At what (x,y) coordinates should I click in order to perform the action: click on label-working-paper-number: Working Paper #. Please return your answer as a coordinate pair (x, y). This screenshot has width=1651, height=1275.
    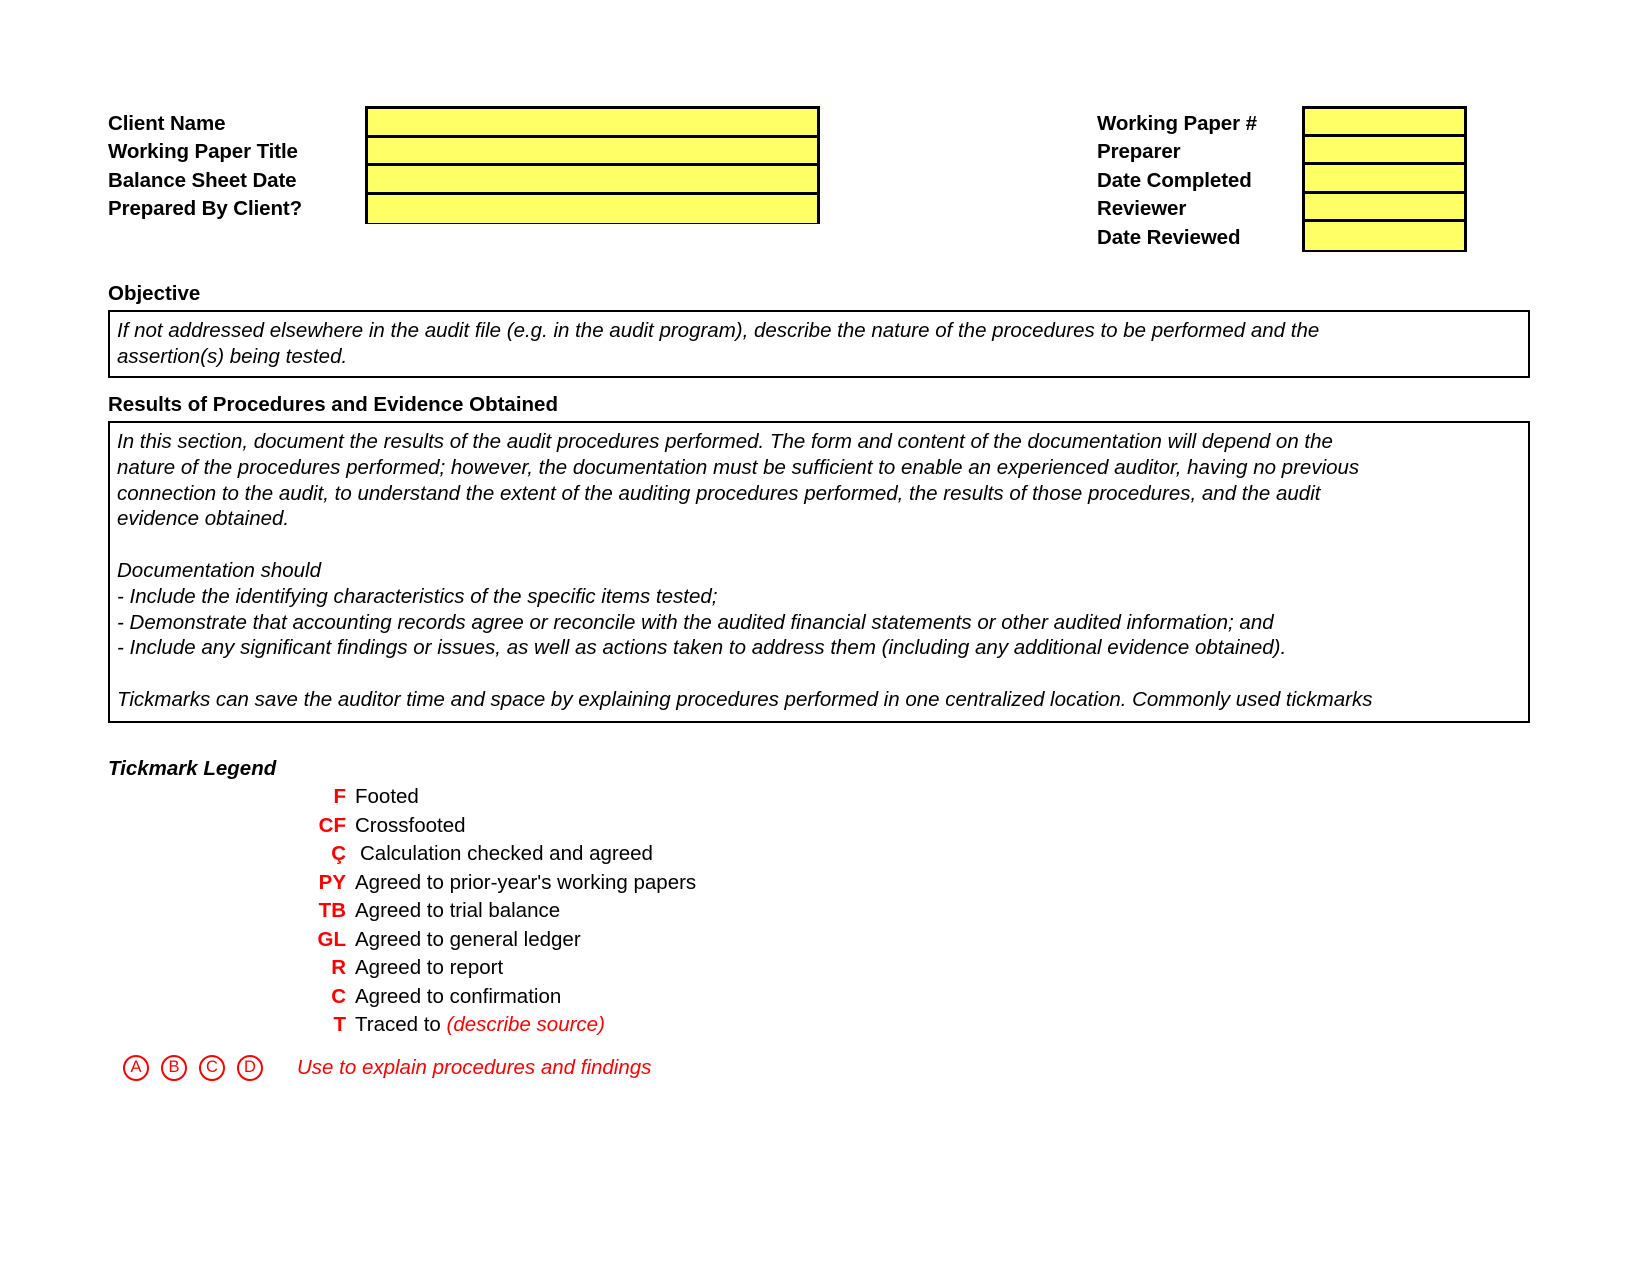
    Looking at the image, I should click on (1177, 123).